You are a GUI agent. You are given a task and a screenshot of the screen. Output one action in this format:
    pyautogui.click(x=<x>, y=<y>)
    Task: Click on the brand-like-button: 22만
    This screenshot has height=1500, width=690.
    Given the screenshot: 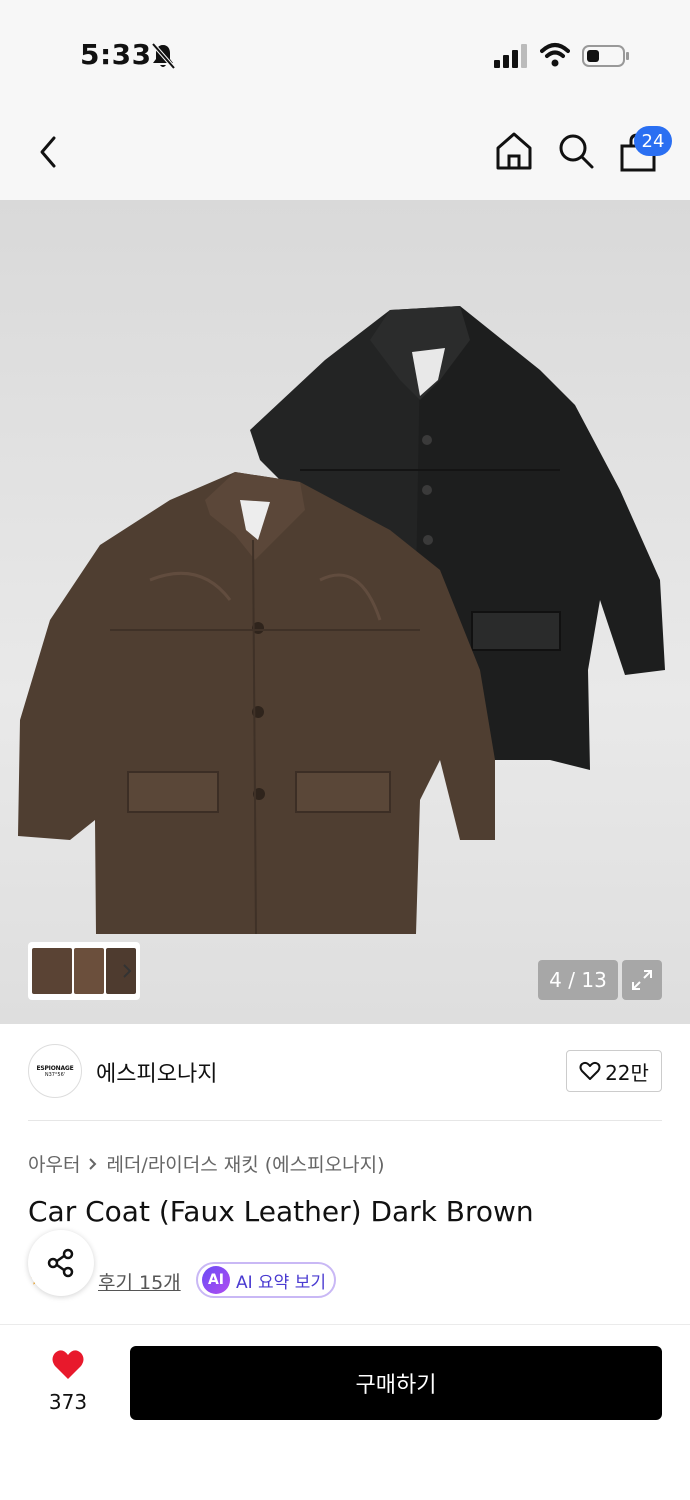 What is the action you would take?
    pyautogui.click(x=614, y=1071)
    